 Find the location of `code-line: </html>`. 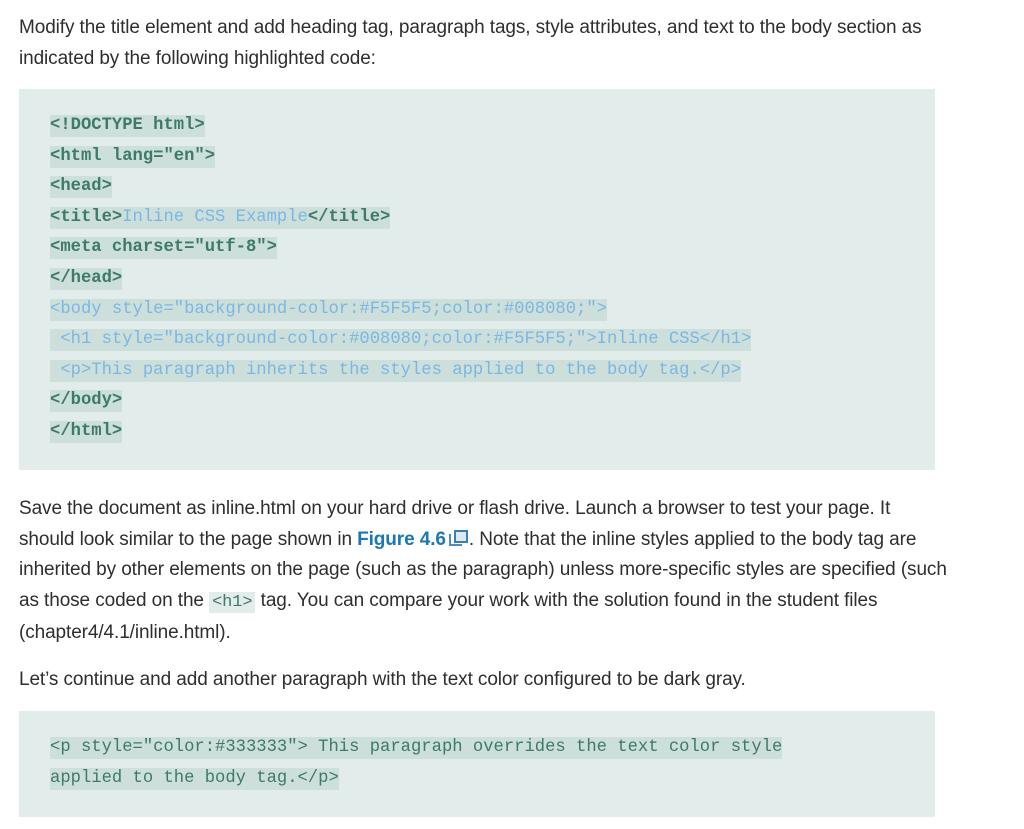

code-line: </html> is located at coordinates (86, 432).